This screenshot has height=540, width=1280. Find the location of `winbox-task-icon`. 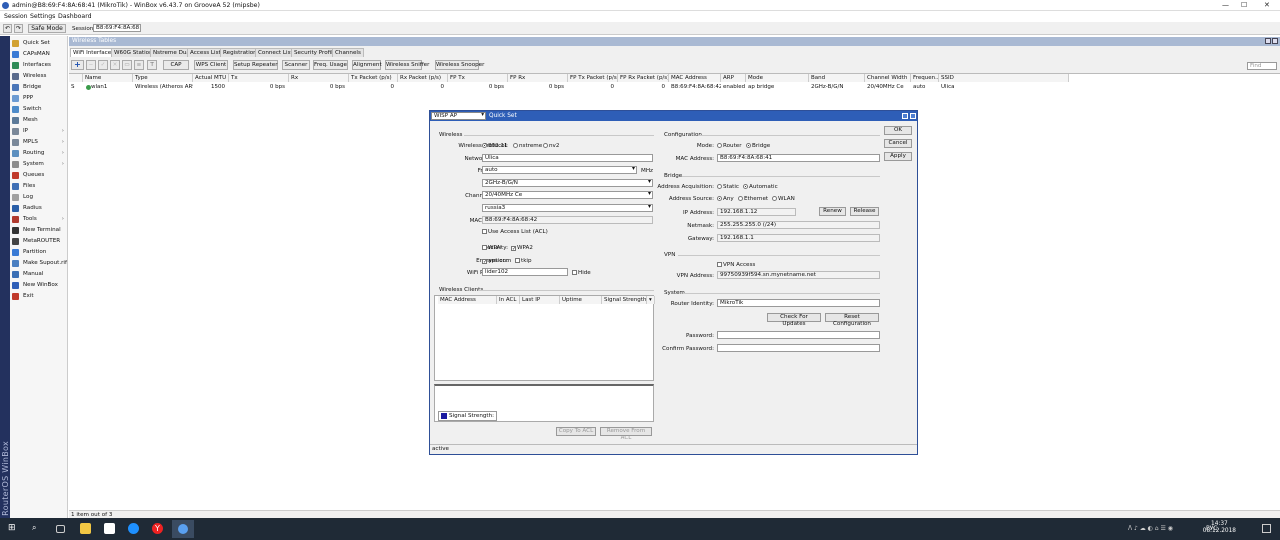

winbox-task-icon is located at coordinates (183, 529).